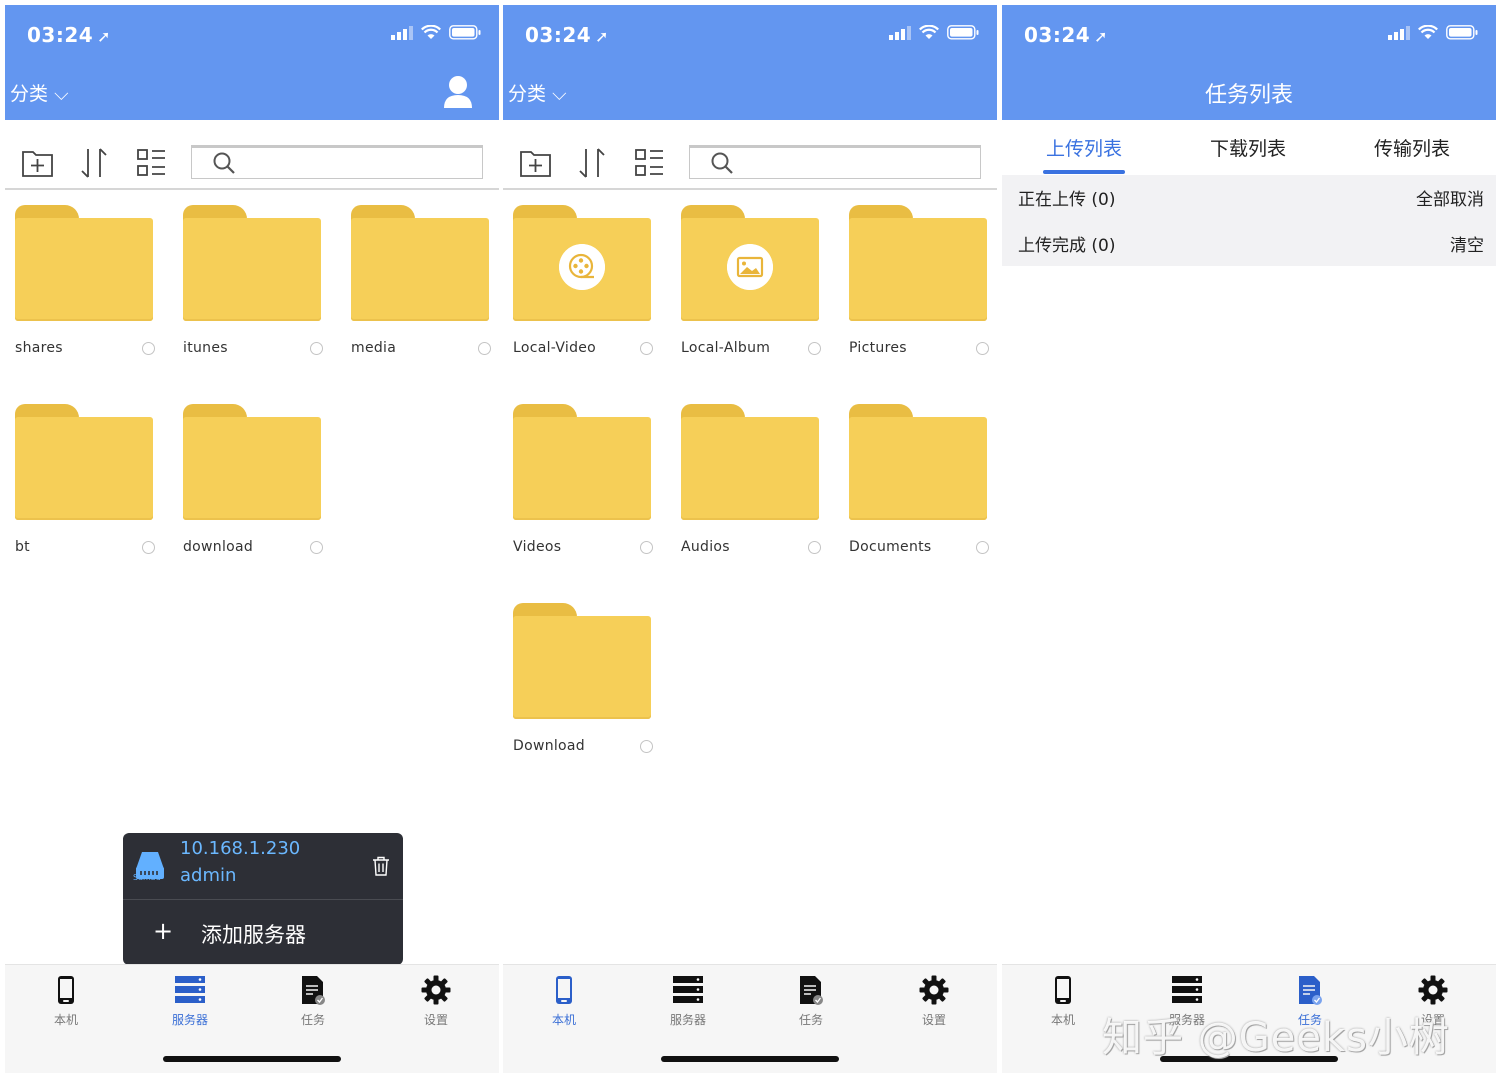  What do you see at coordinates (919, 484) in the screenshot?
I see `folder-item: Documents` at bounding box center [919, 484].